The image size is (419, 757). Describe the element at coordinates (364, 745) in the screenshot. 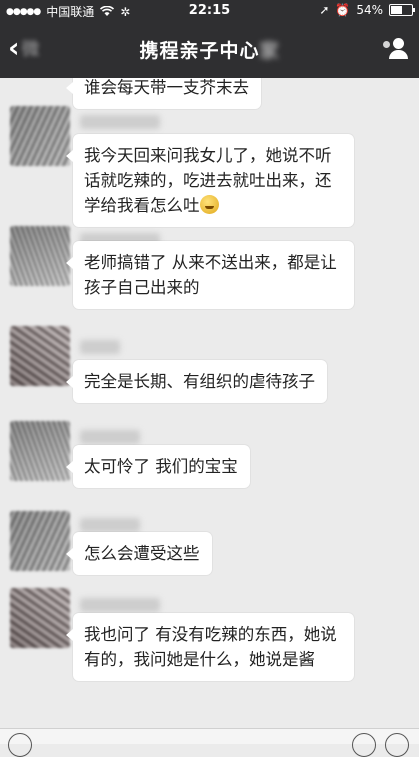

I see `emoji-button` at that location.